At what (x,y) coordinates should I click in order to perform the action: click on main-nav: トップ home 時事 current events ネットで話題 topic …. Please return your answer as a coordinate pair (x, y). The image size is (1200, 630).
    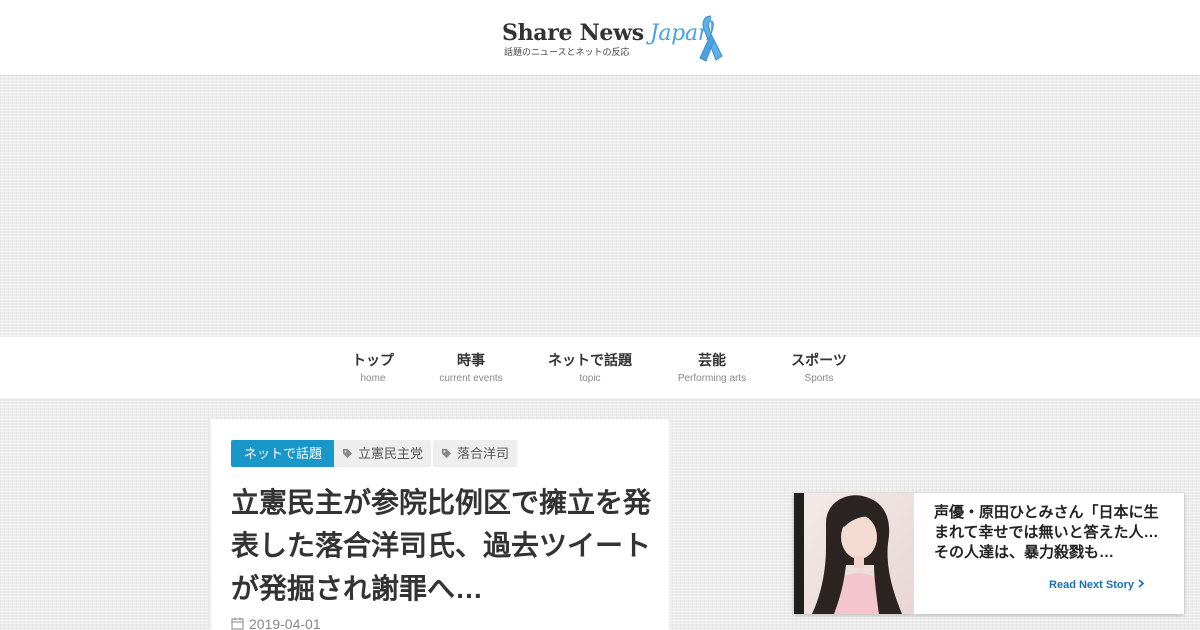
    Looking at the image, I should click on (600, 367).